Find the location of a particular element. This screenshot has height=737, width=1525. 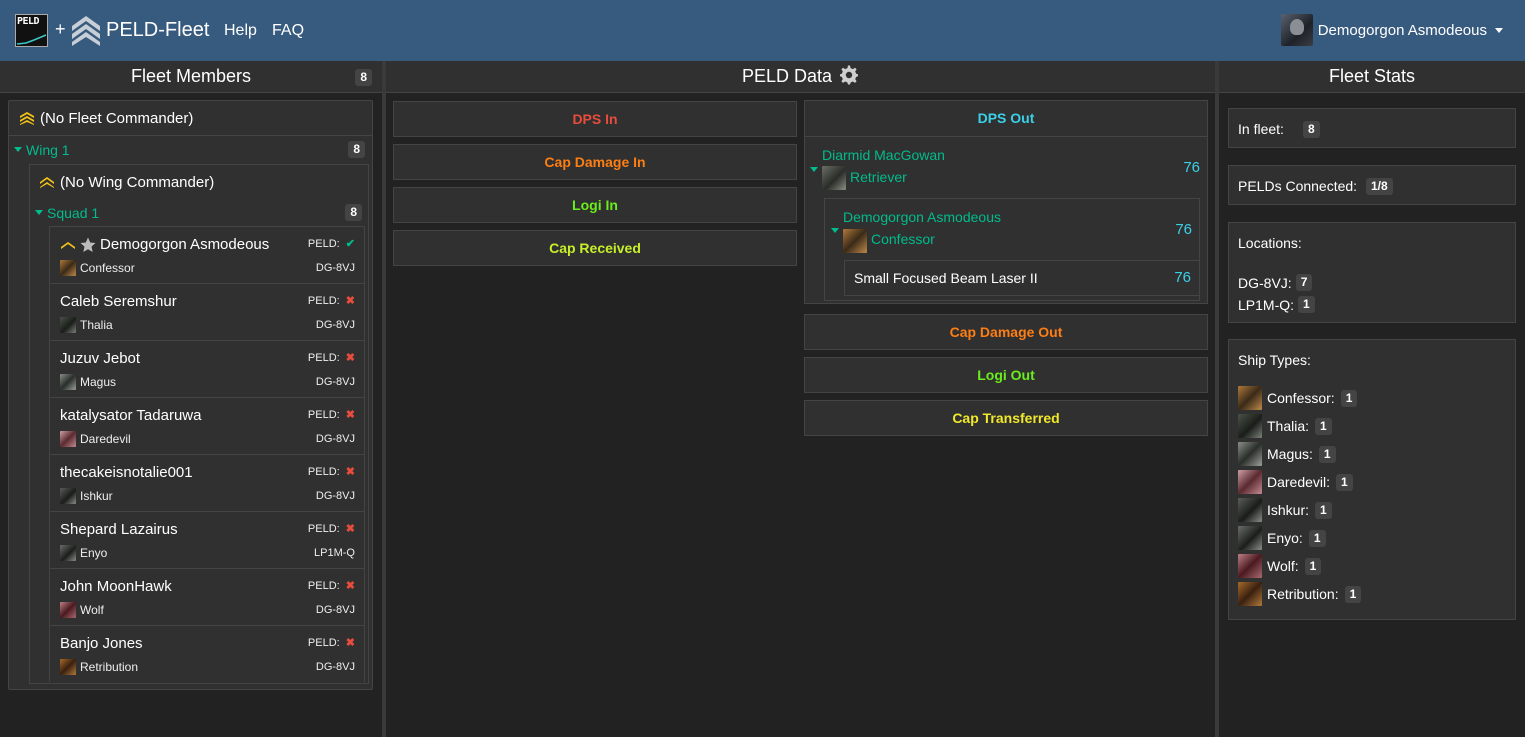

member-ship: Ishkur is located at coordinates (86, 496).